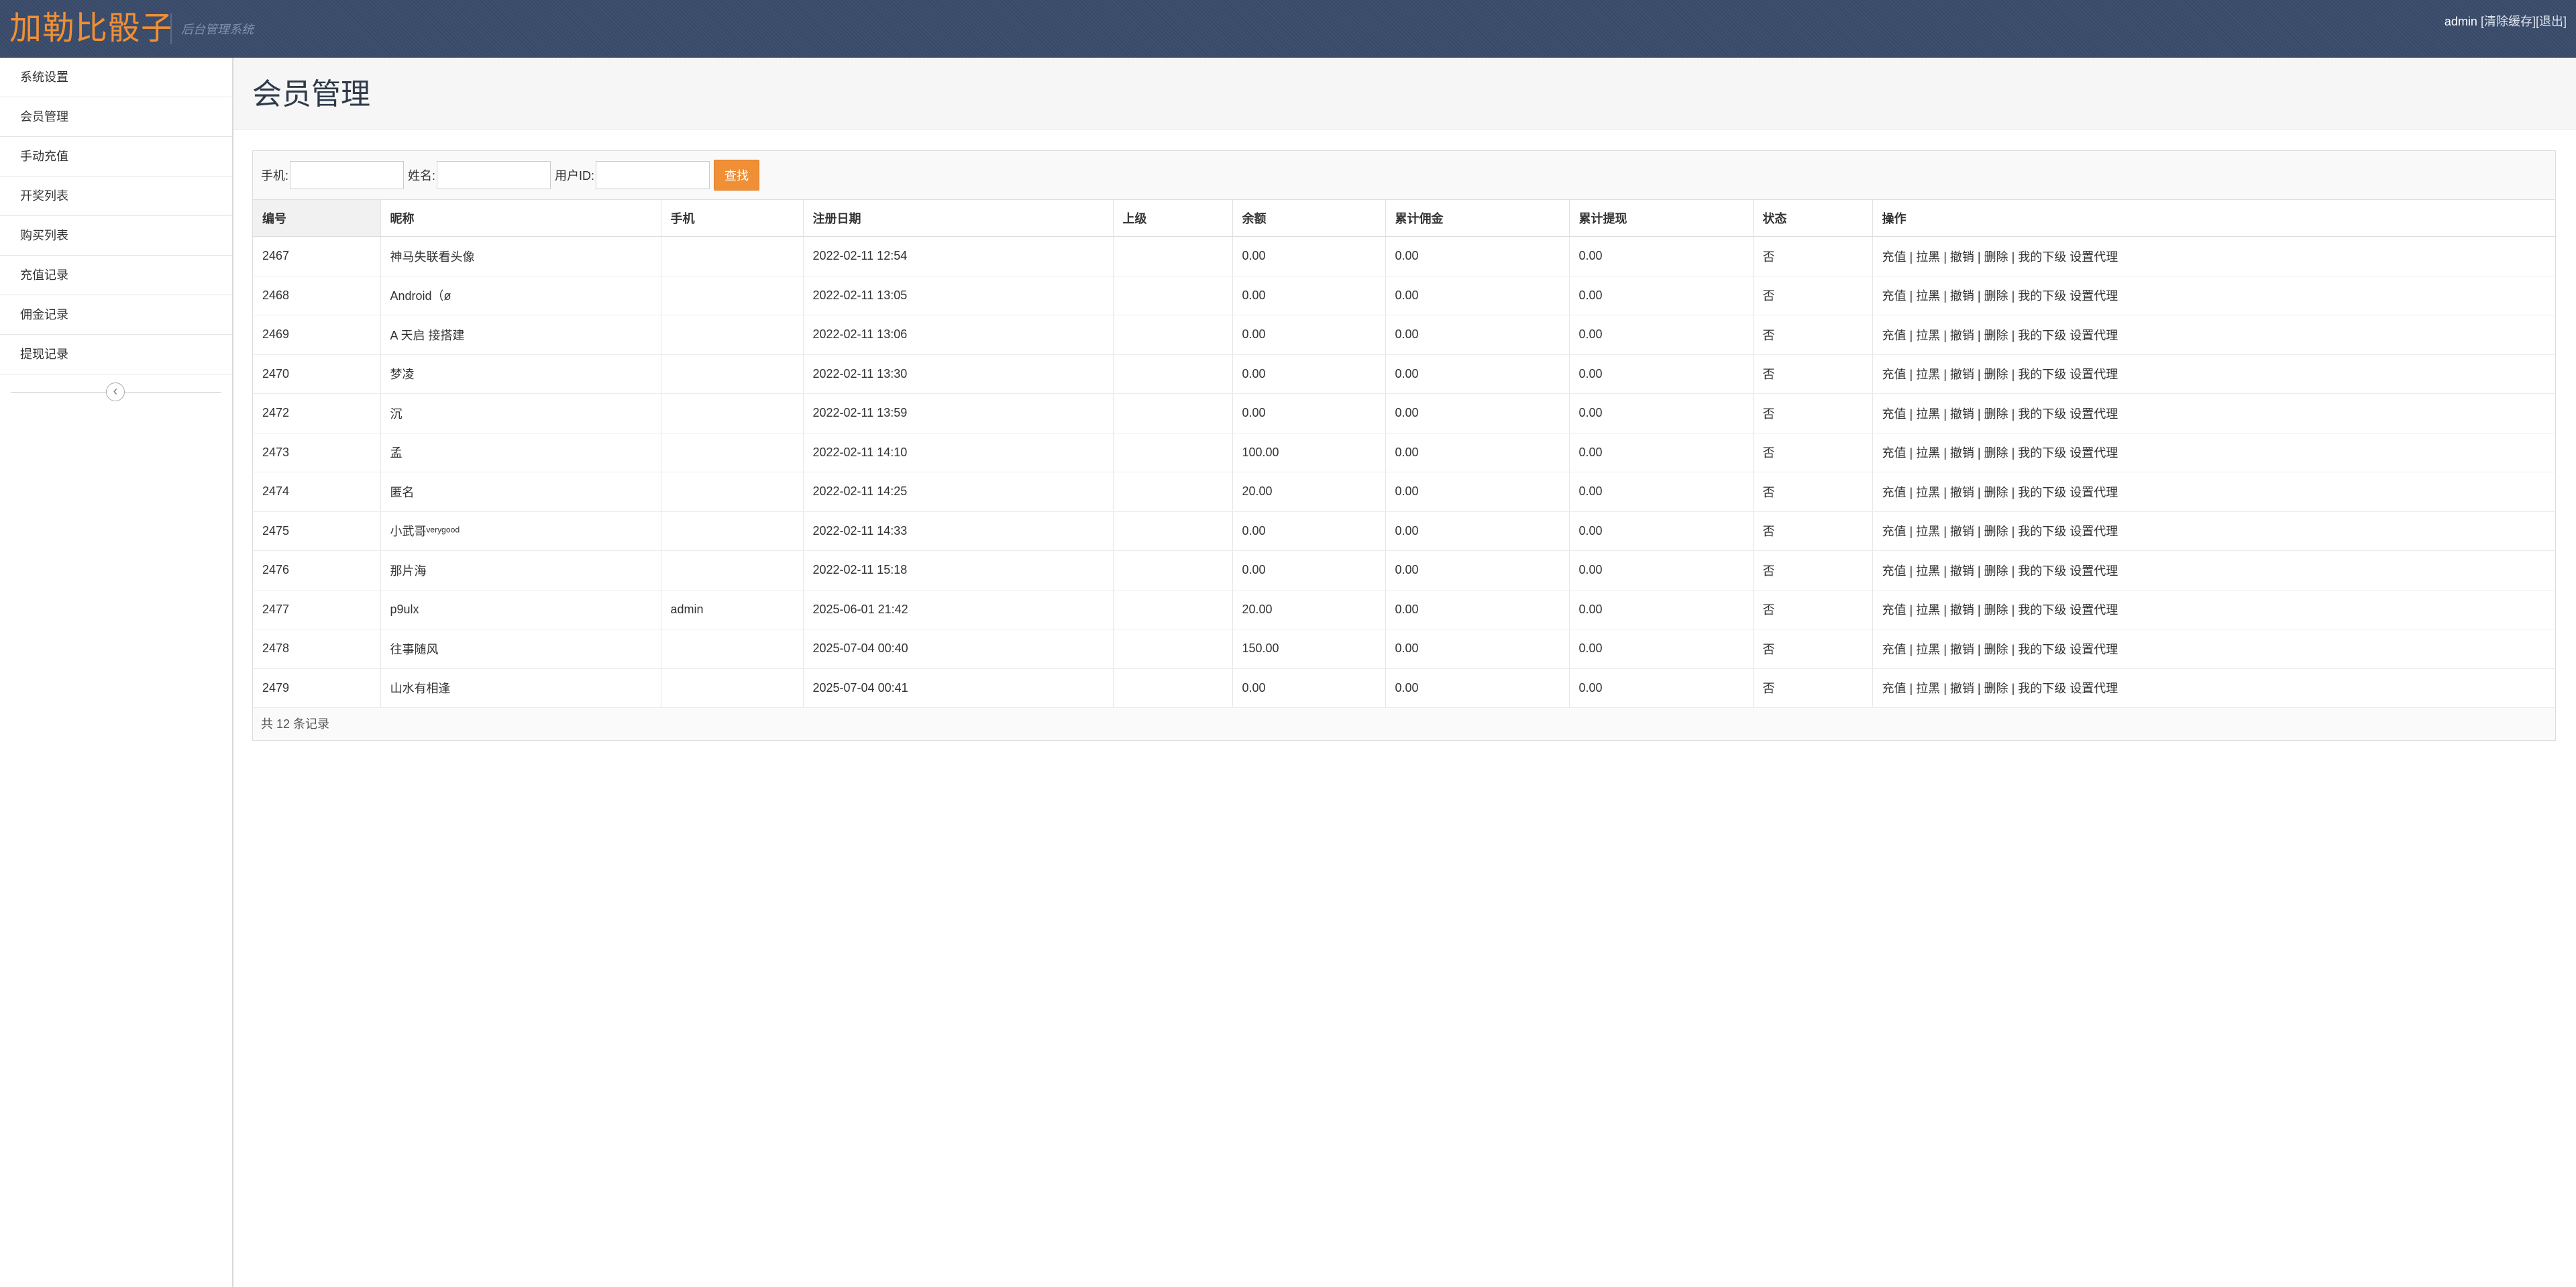 The height and width of the screenshot is (1287, 2576). Describe the element at coordinates (2551, 21) in the screenshot. I see `logout-link: [退出]` at that location.